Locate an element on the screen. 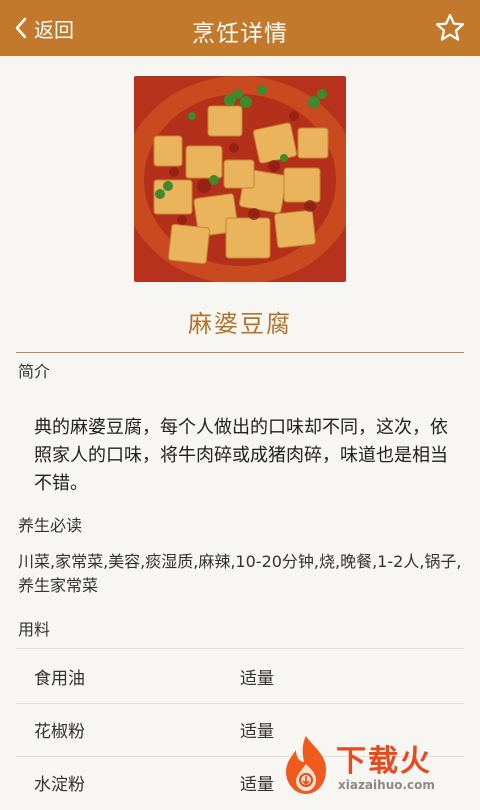 This screenshot has height=810, width=480. watermark-url: xiazaihuo.com is located at coordinates (386, 785).